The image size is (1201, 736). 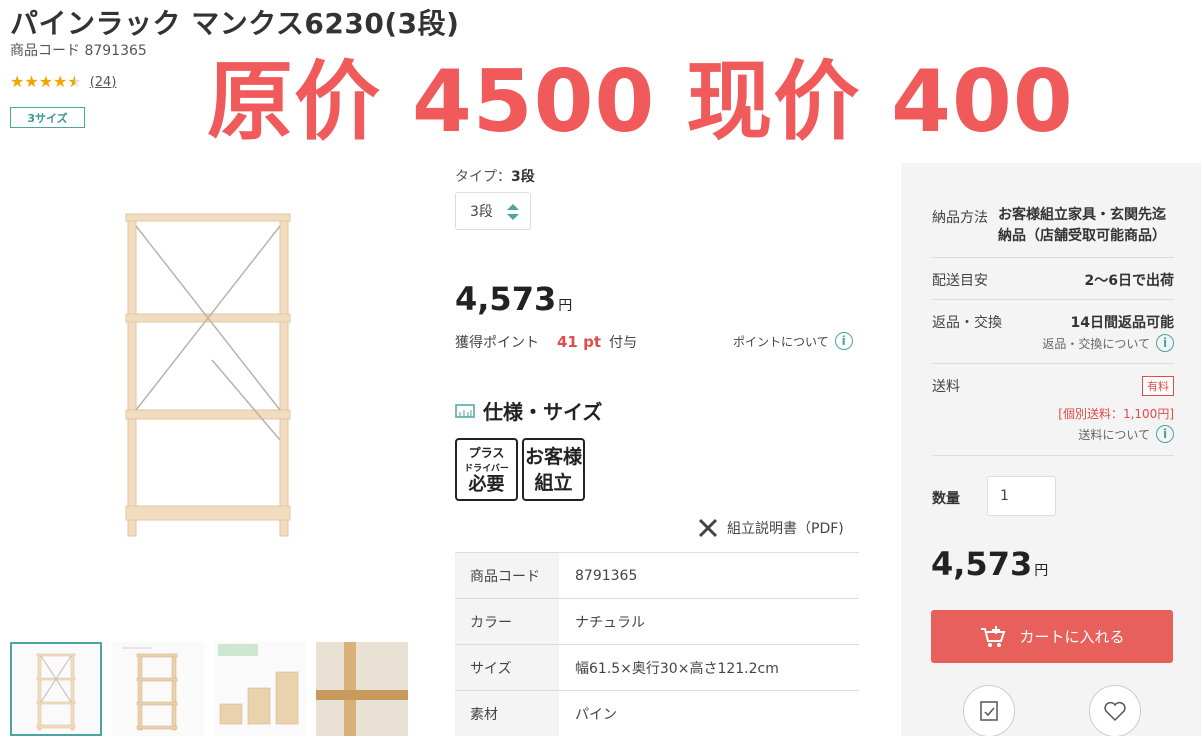 I want to click on delivery-method-row: 納品方法 お客様組立家具・玄関先迄納品（店舗受取可能商品）, so click(x=1053, y=227).